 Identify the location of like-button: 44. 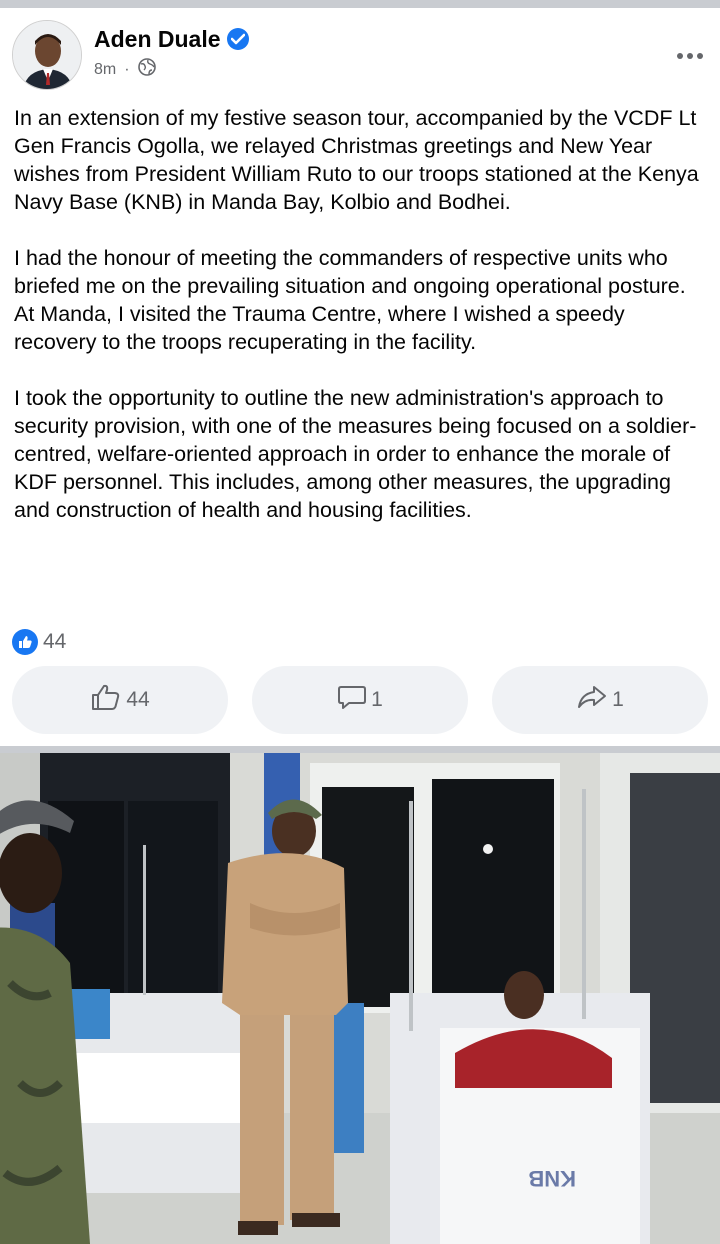
(120, 700).